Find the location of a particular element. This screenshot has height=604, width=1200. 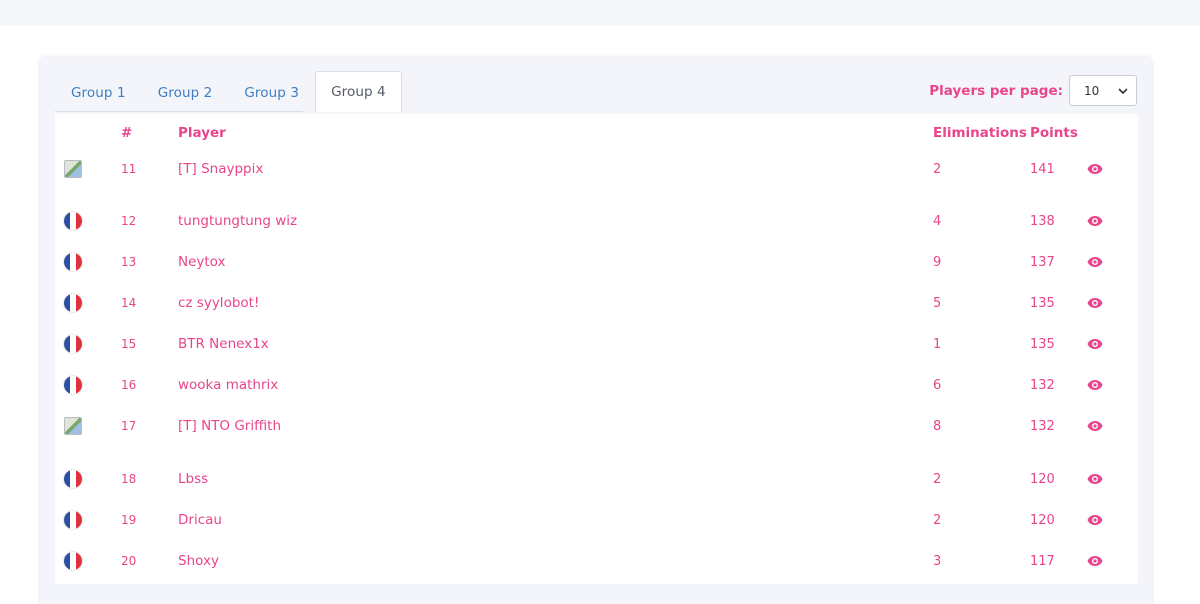

eliminations-cell: 5 is located at coordinates (937, 303).